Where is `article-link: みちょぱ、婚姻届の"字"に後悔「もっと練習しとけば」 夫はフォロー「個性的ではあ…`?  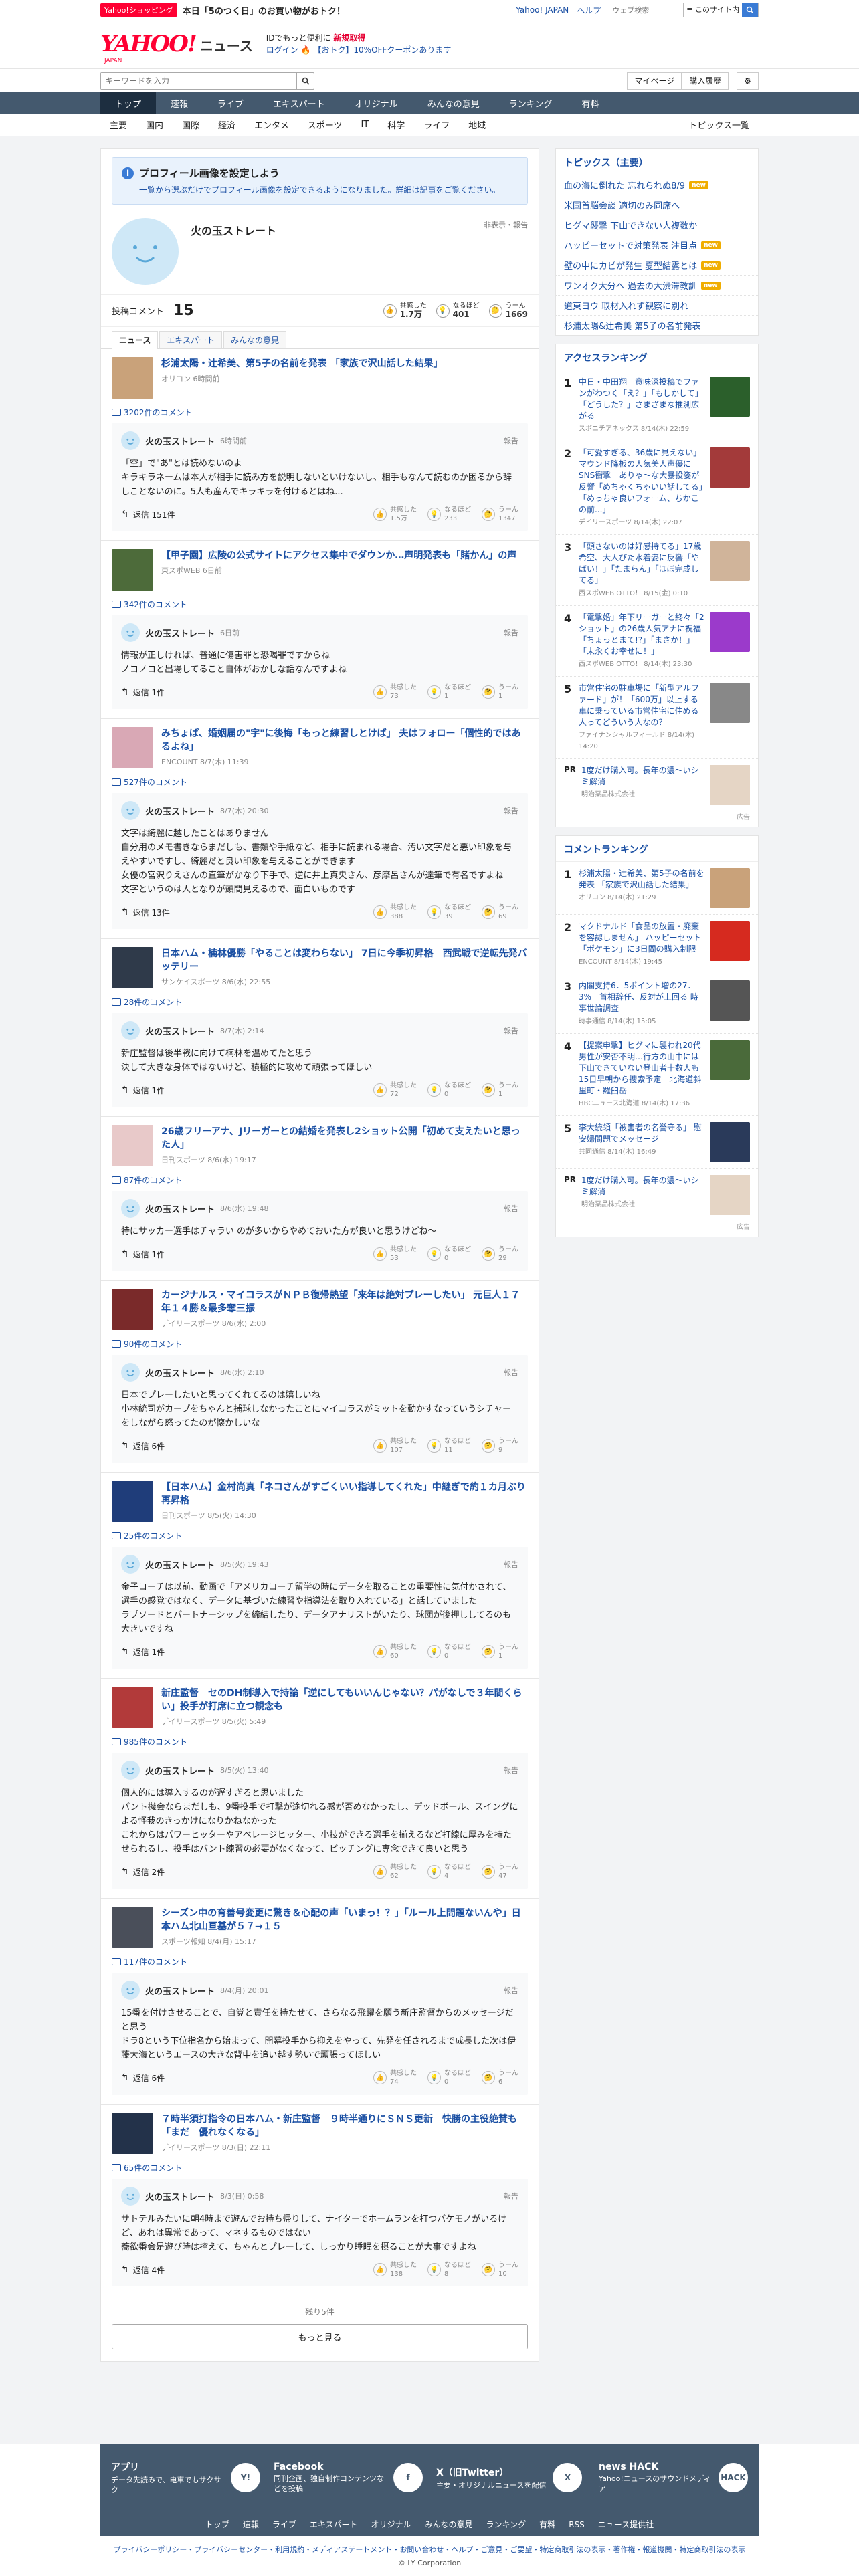
article-link: みちょぱ、婚姻届の"字"に後悔「もっと練習しとけば」 夫はフォロー「個性的ではあ… is located at coordinates (320, 747).